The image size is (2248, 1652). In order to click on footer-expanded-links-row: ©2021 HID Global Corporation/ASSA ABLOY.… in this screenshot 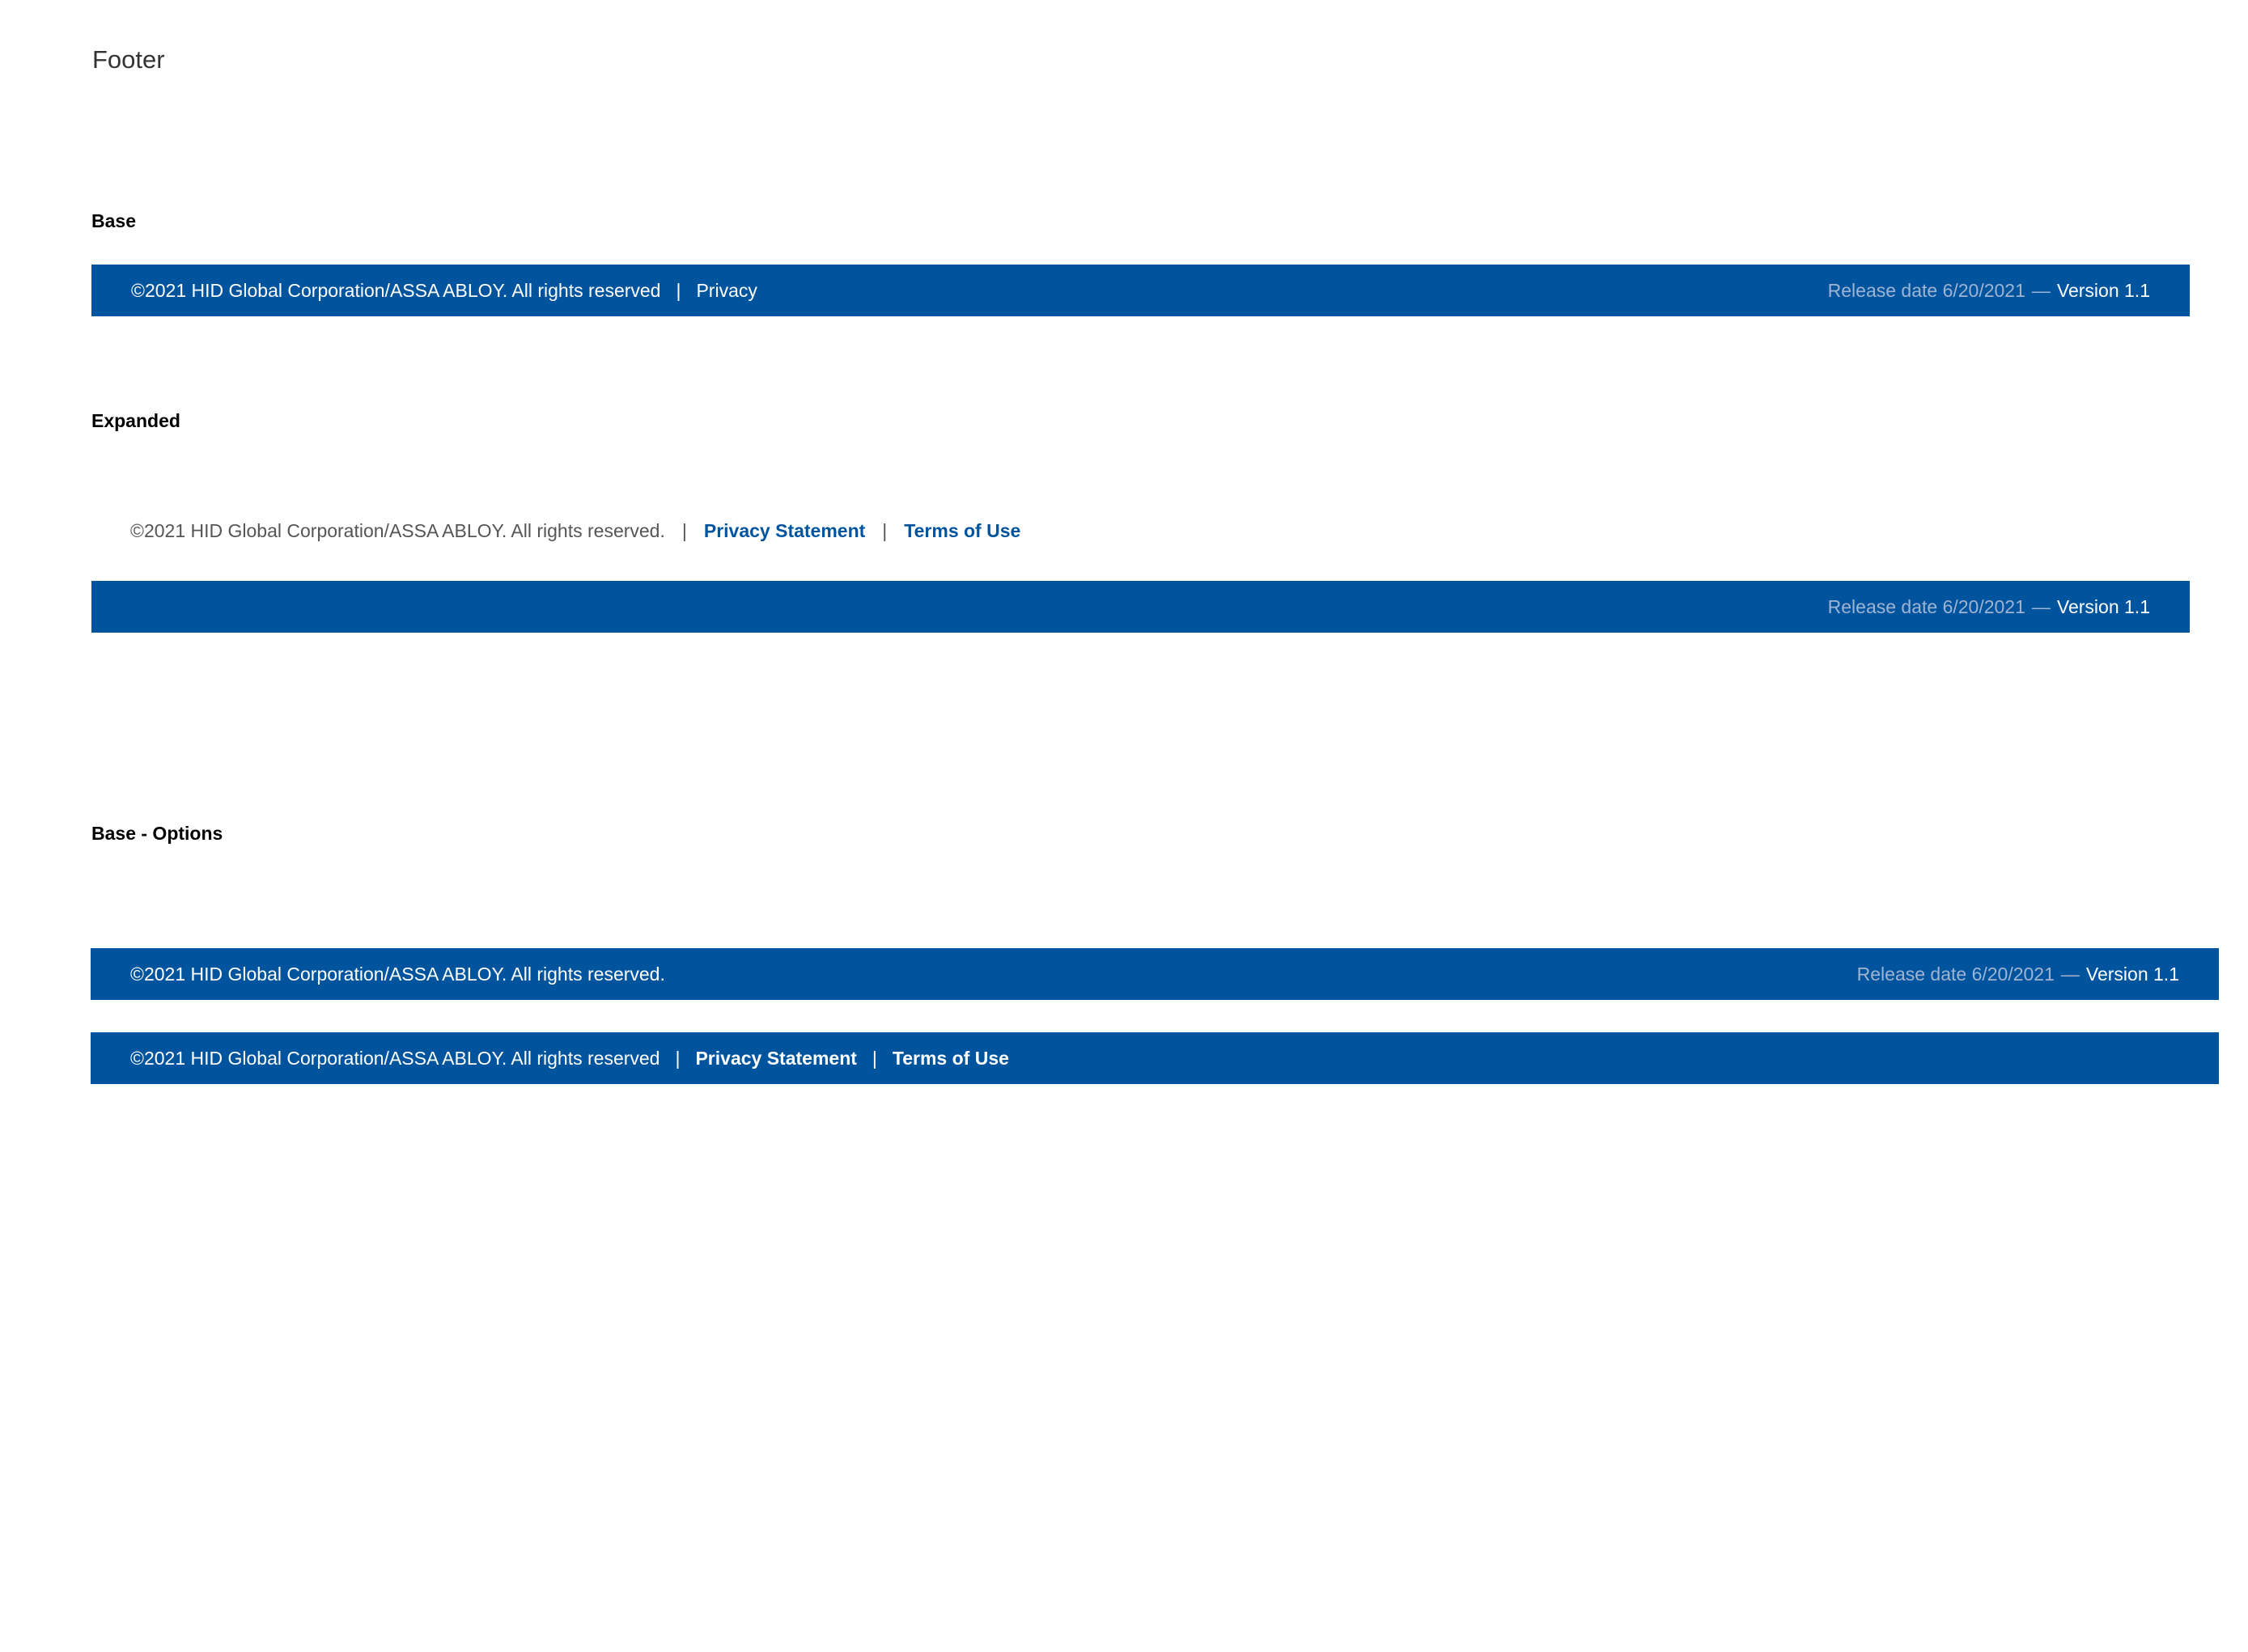, I will do `click(575, 531)`.